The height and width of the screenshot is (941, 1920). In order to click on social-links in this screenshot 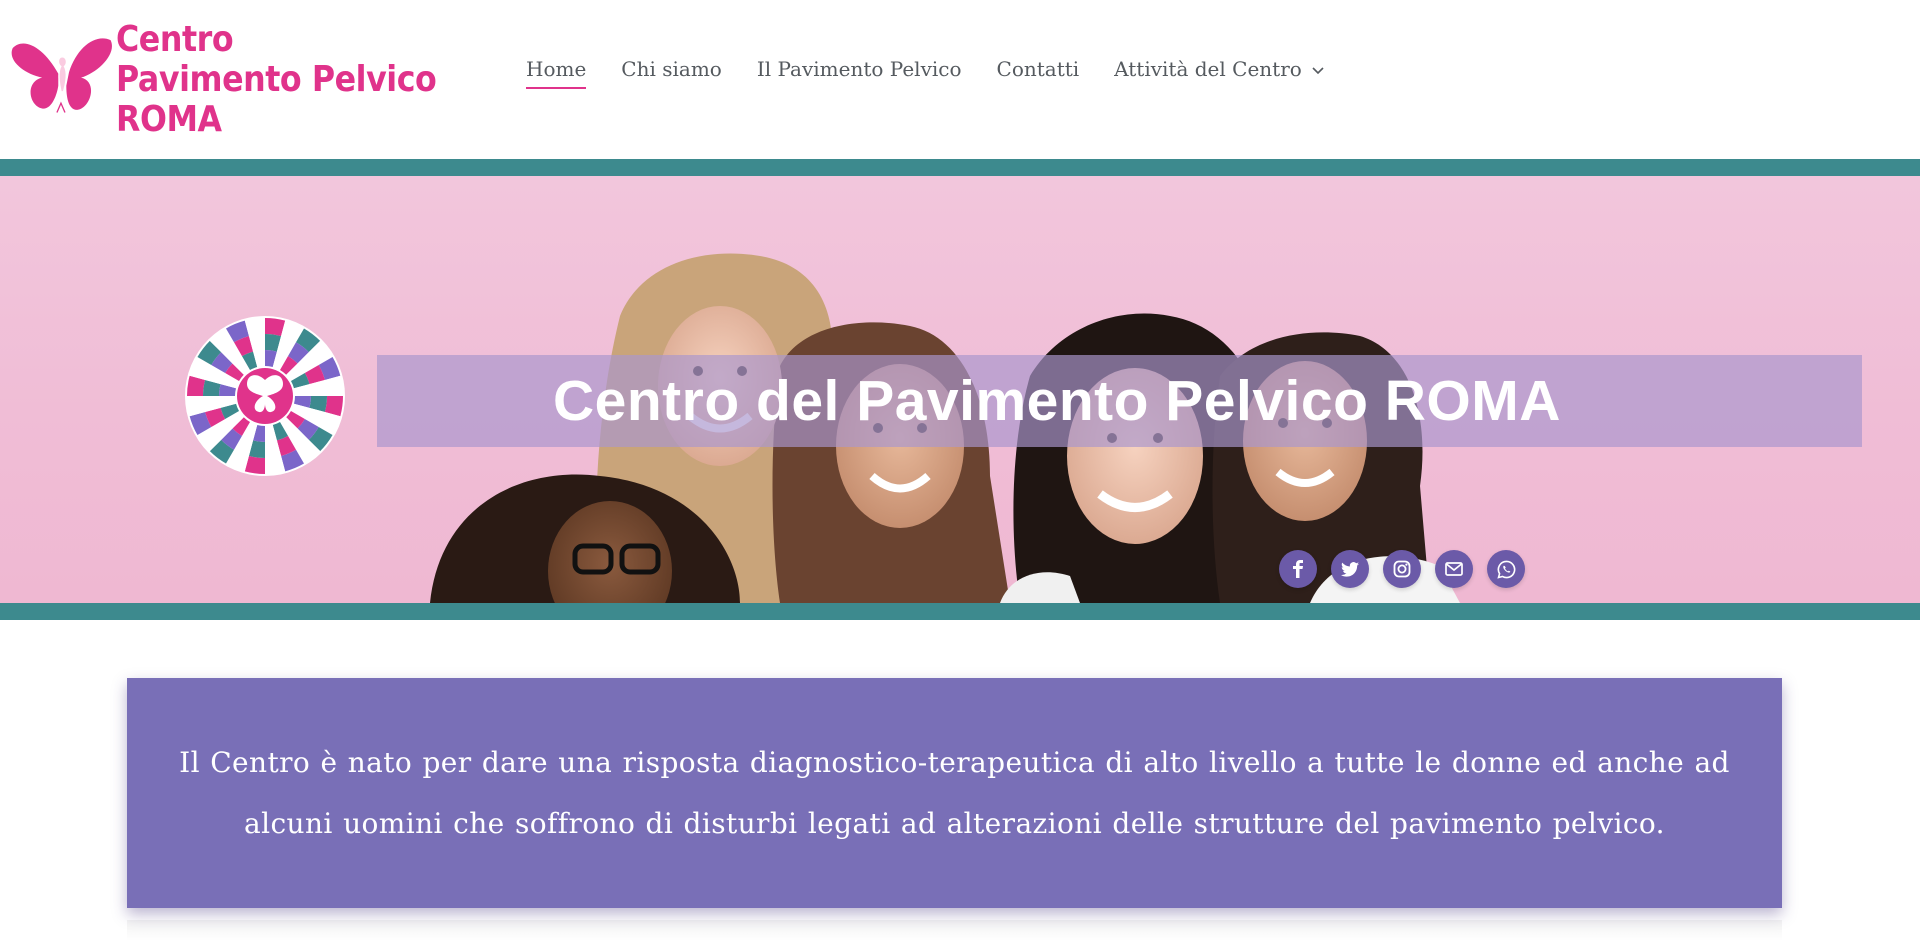, I will do `click(1409, 569)`.